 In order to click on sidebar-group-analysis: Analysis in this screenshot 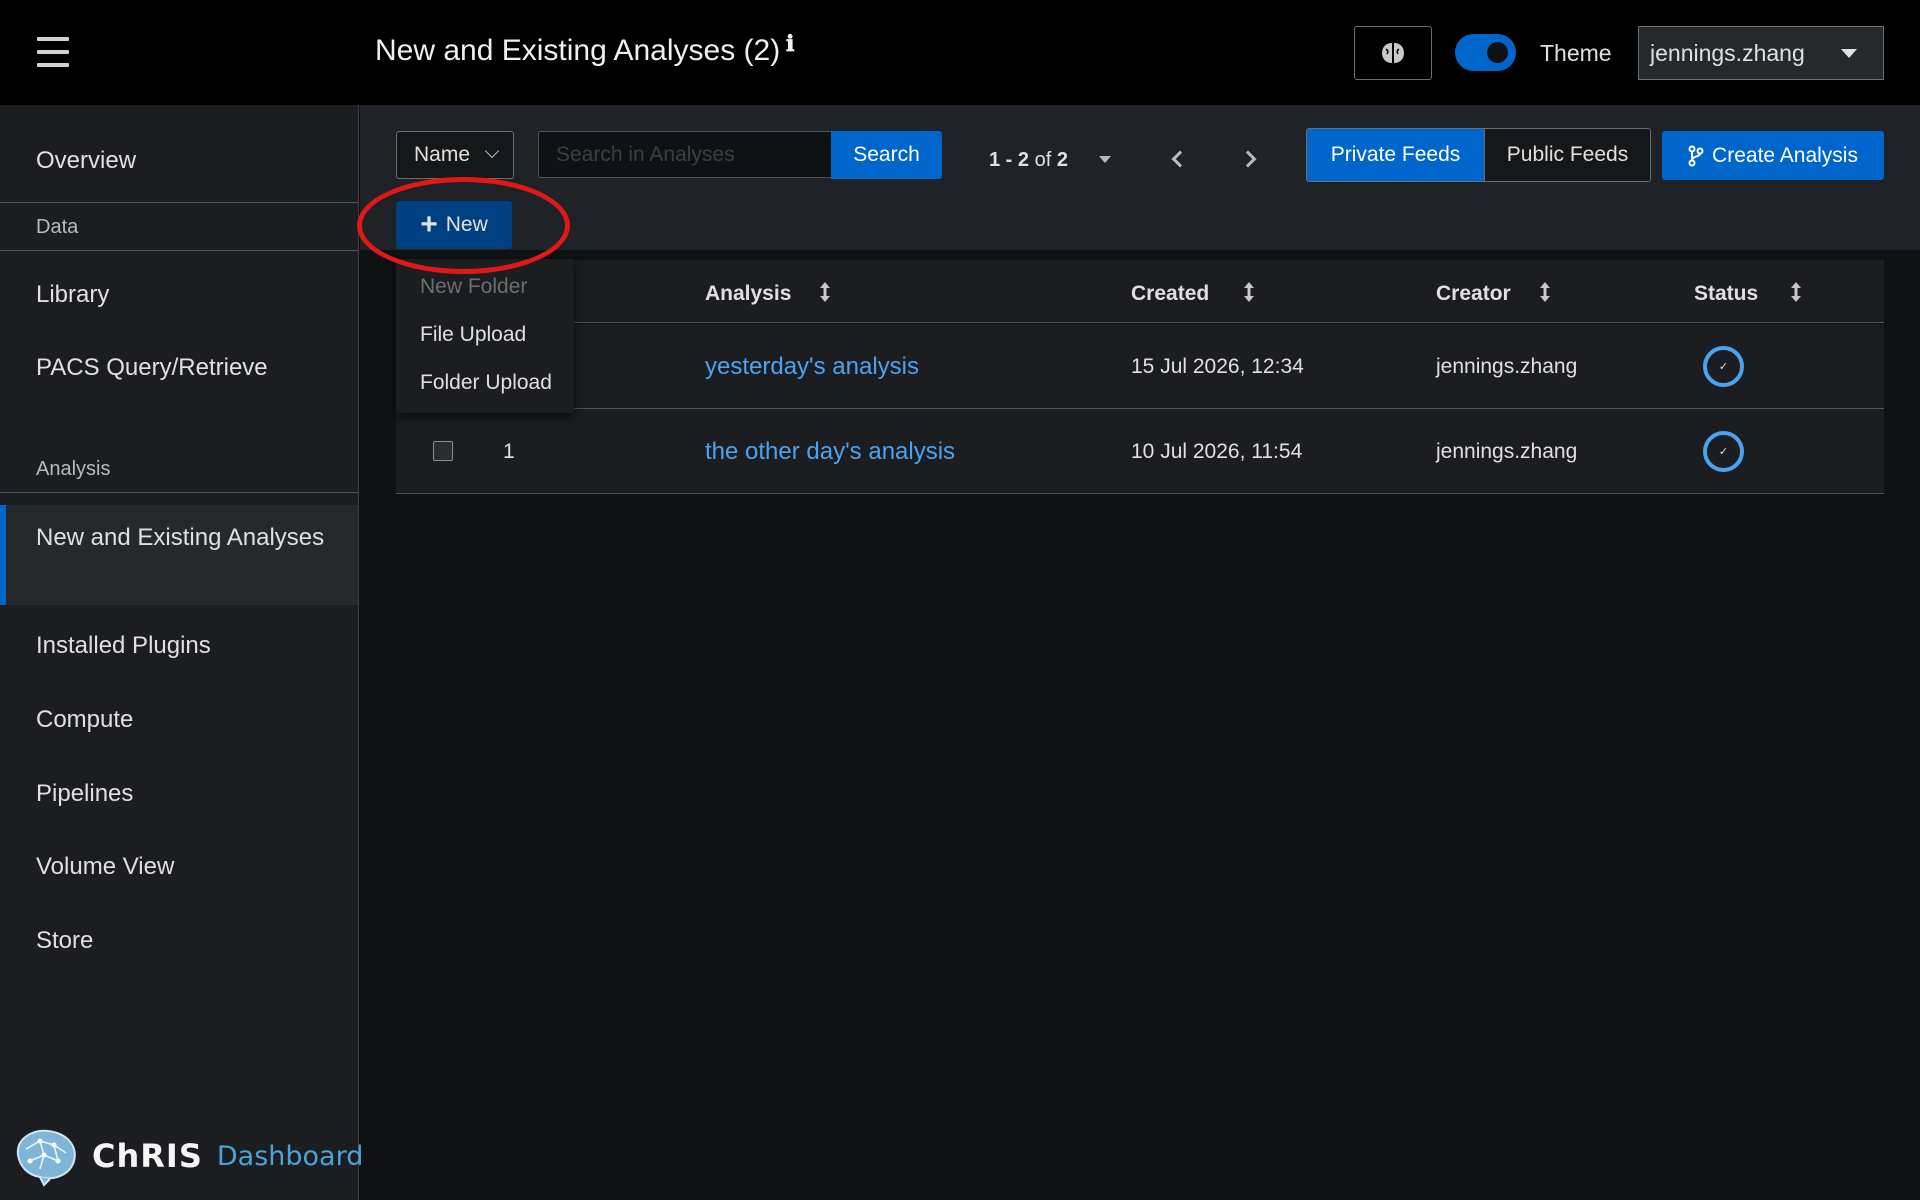, I will do `click(73, 469)`.